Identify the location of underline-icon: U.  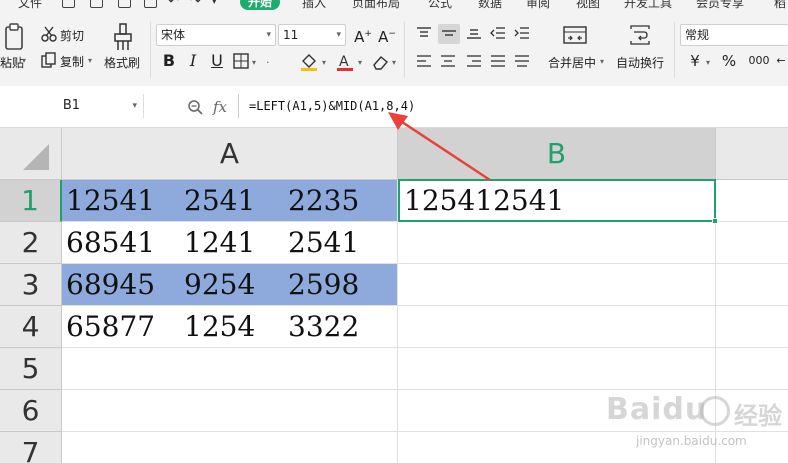
(217, 61).